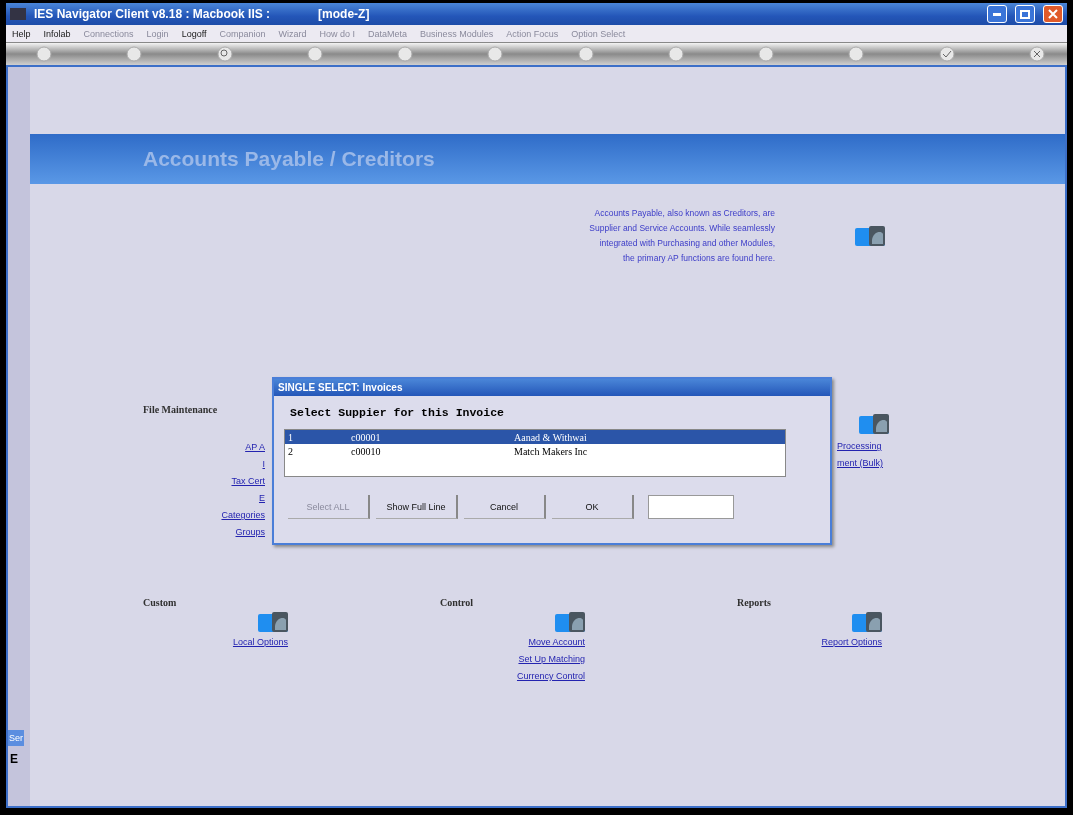 The width and height of the screenshot is (1073, 815). I want to click on menu-item: Infolab, so click(57, 33).